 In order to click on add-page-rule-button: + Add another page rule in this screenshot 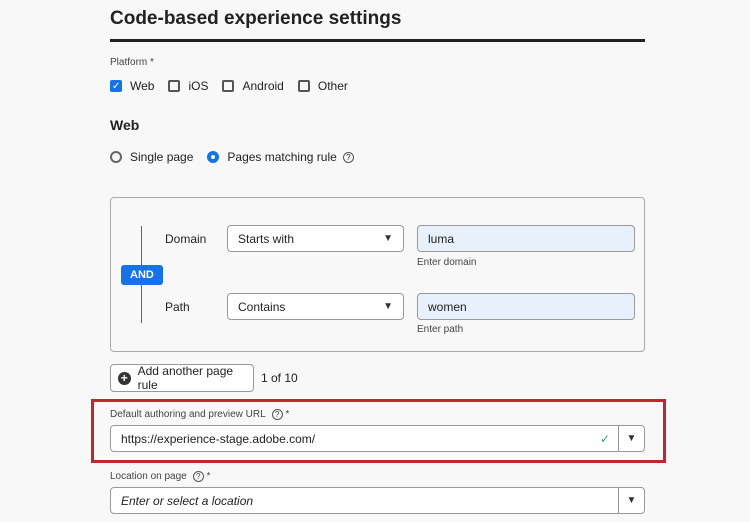, I will do `click(182, 378)`.